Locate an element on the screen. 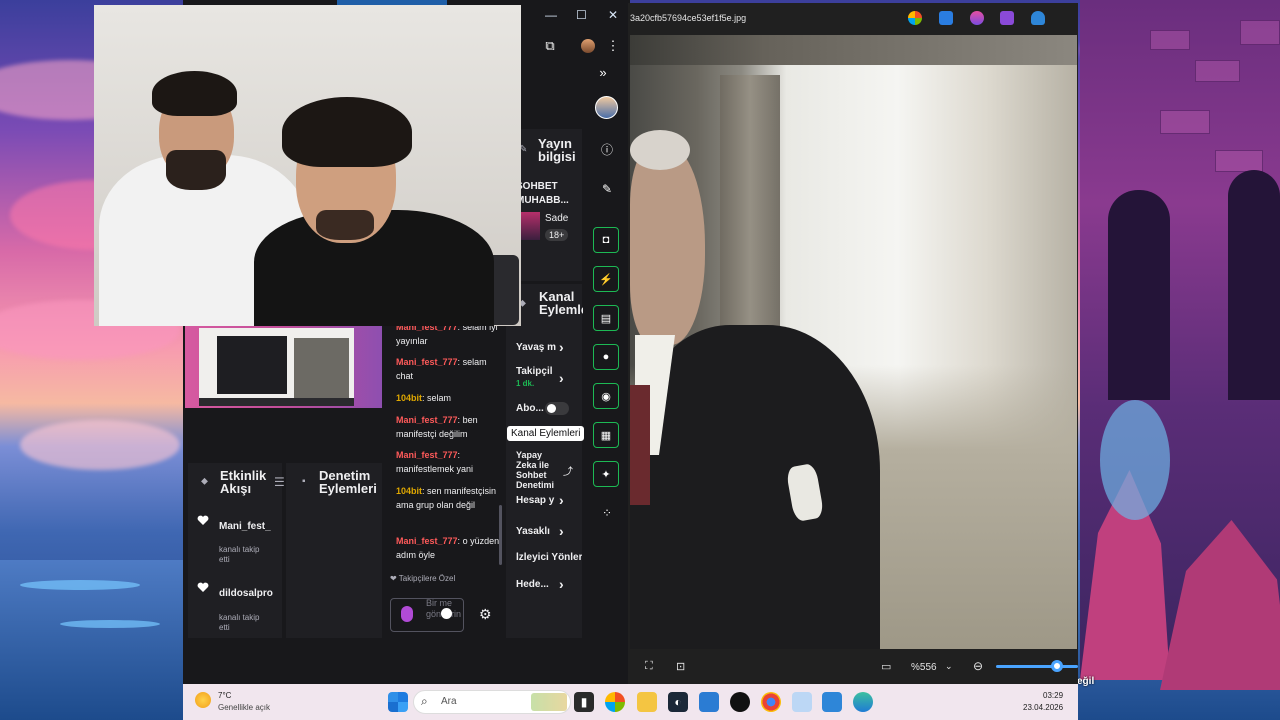 The image size is (1280, 720). taskbar-search-placeholder: Ara is located at coordinates (449, 701).